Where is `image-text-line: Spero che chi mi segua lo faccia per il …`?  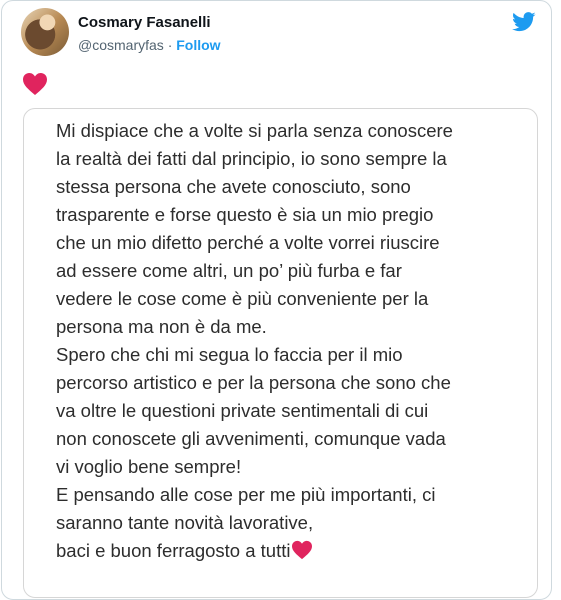
image-text-line: Spero che chi mi segua lo faccia per il … is located at coordinates (229, 354).